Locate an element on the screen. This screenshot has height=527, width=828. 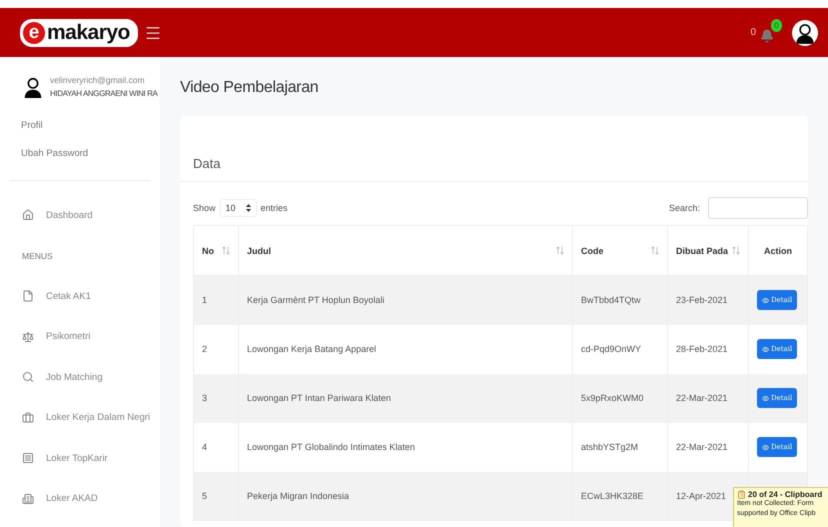
column-header: No is located at coordinates (216, 251).